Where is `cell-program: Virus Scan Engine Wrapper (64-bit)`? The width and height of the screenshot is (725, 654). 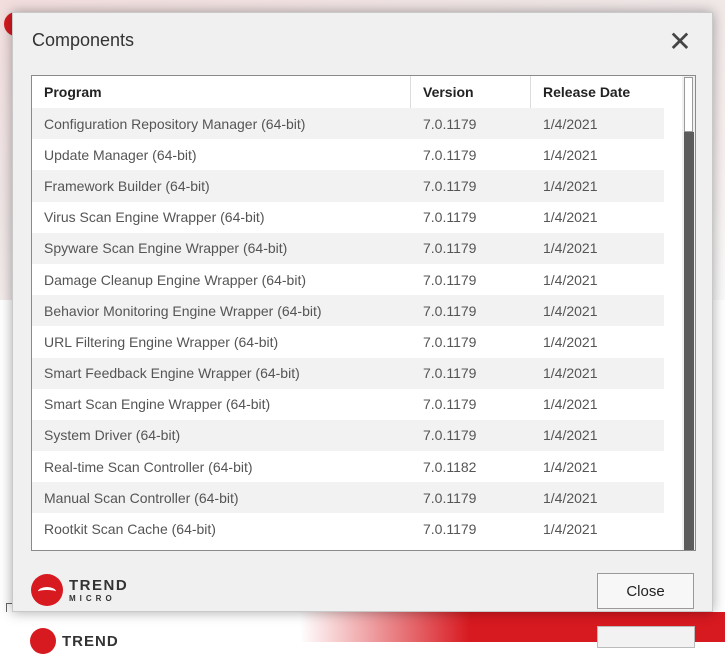
cell-program: Virus Scan Engine Wrapper (64-bit) is located at coordinates (154, 217).